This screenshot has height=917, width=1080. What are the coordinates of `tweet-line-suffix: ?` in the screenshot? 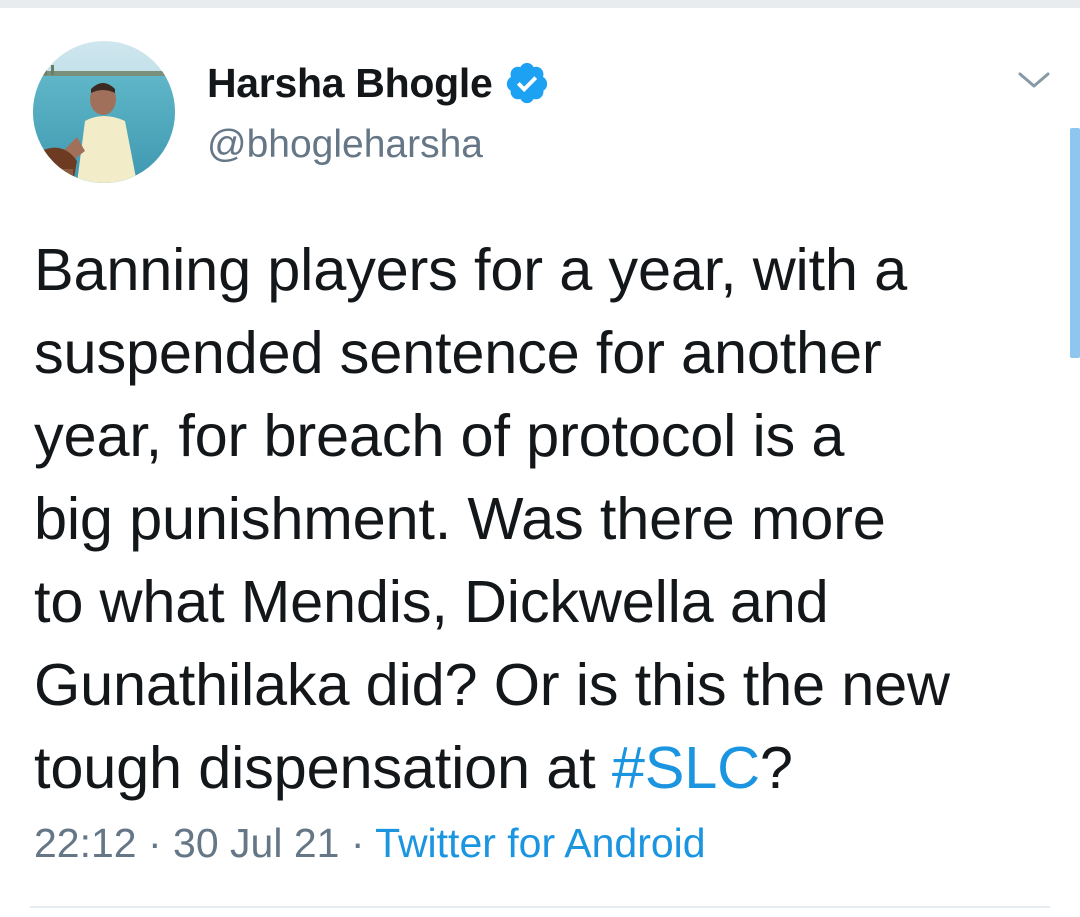 It's located at (776, 767).